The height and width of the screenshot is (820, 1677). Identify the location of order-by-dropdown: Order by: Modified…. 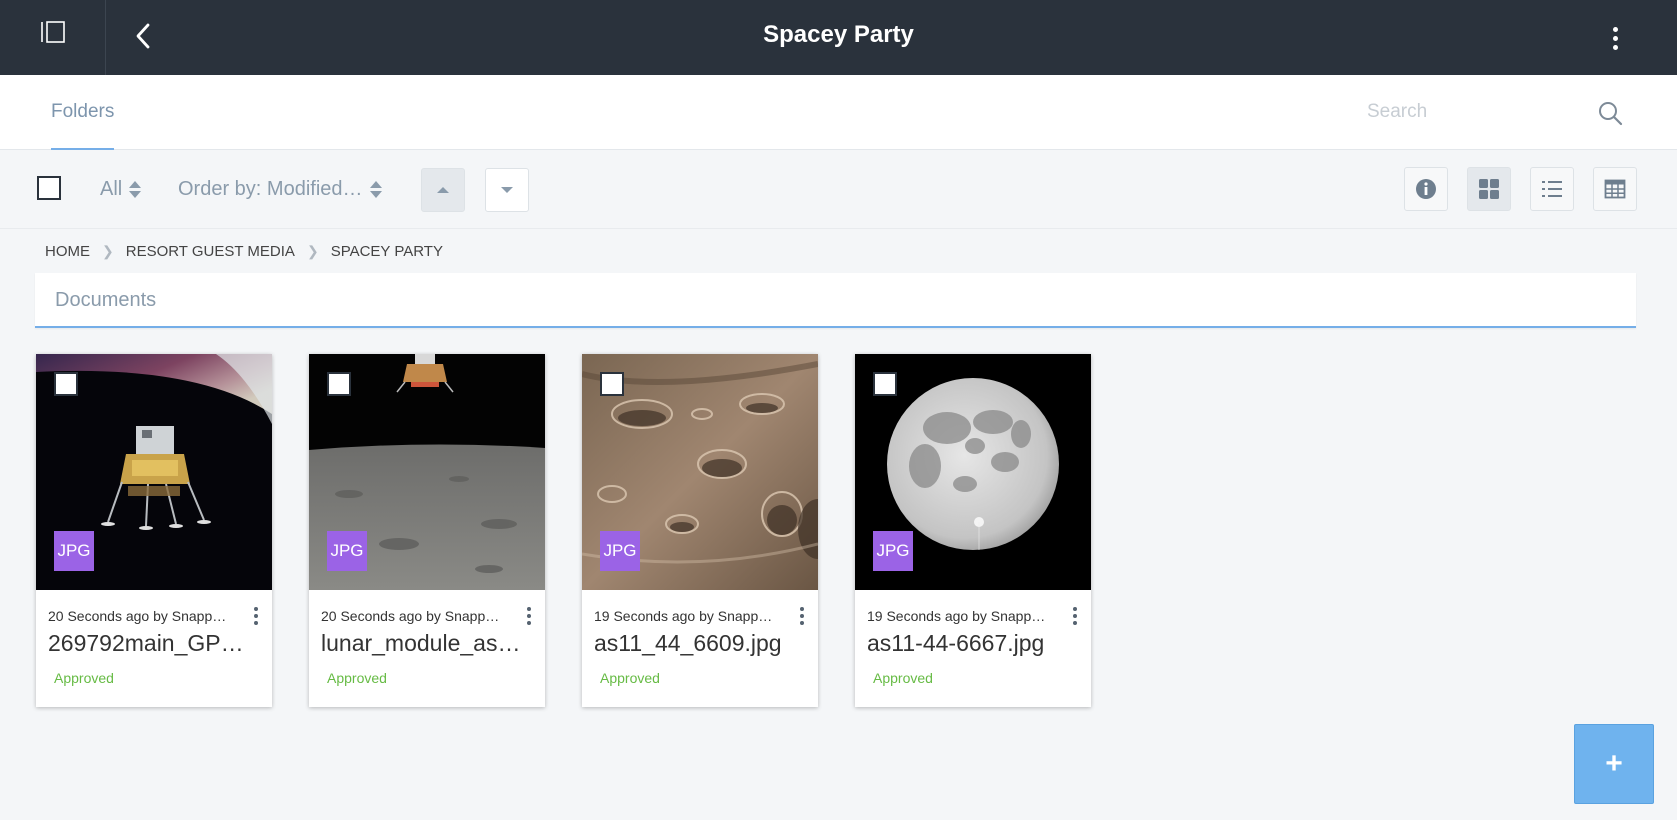
(280, 189).